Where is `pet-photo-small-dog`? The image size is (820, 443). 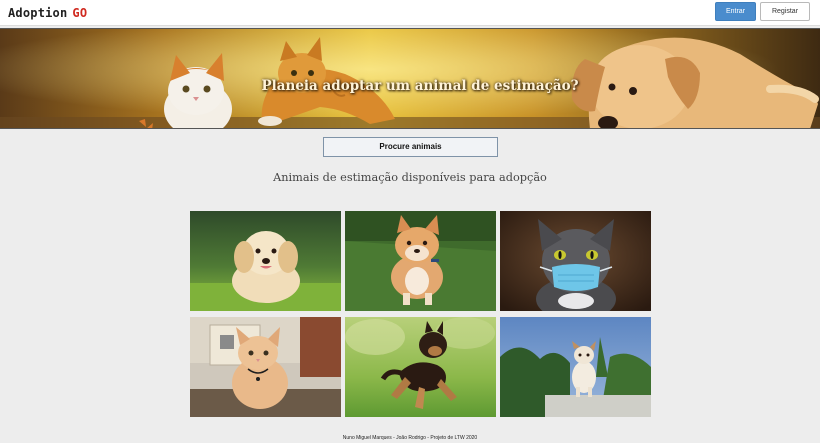 pet-photo-small-dog is located at coordinates (575, 367).